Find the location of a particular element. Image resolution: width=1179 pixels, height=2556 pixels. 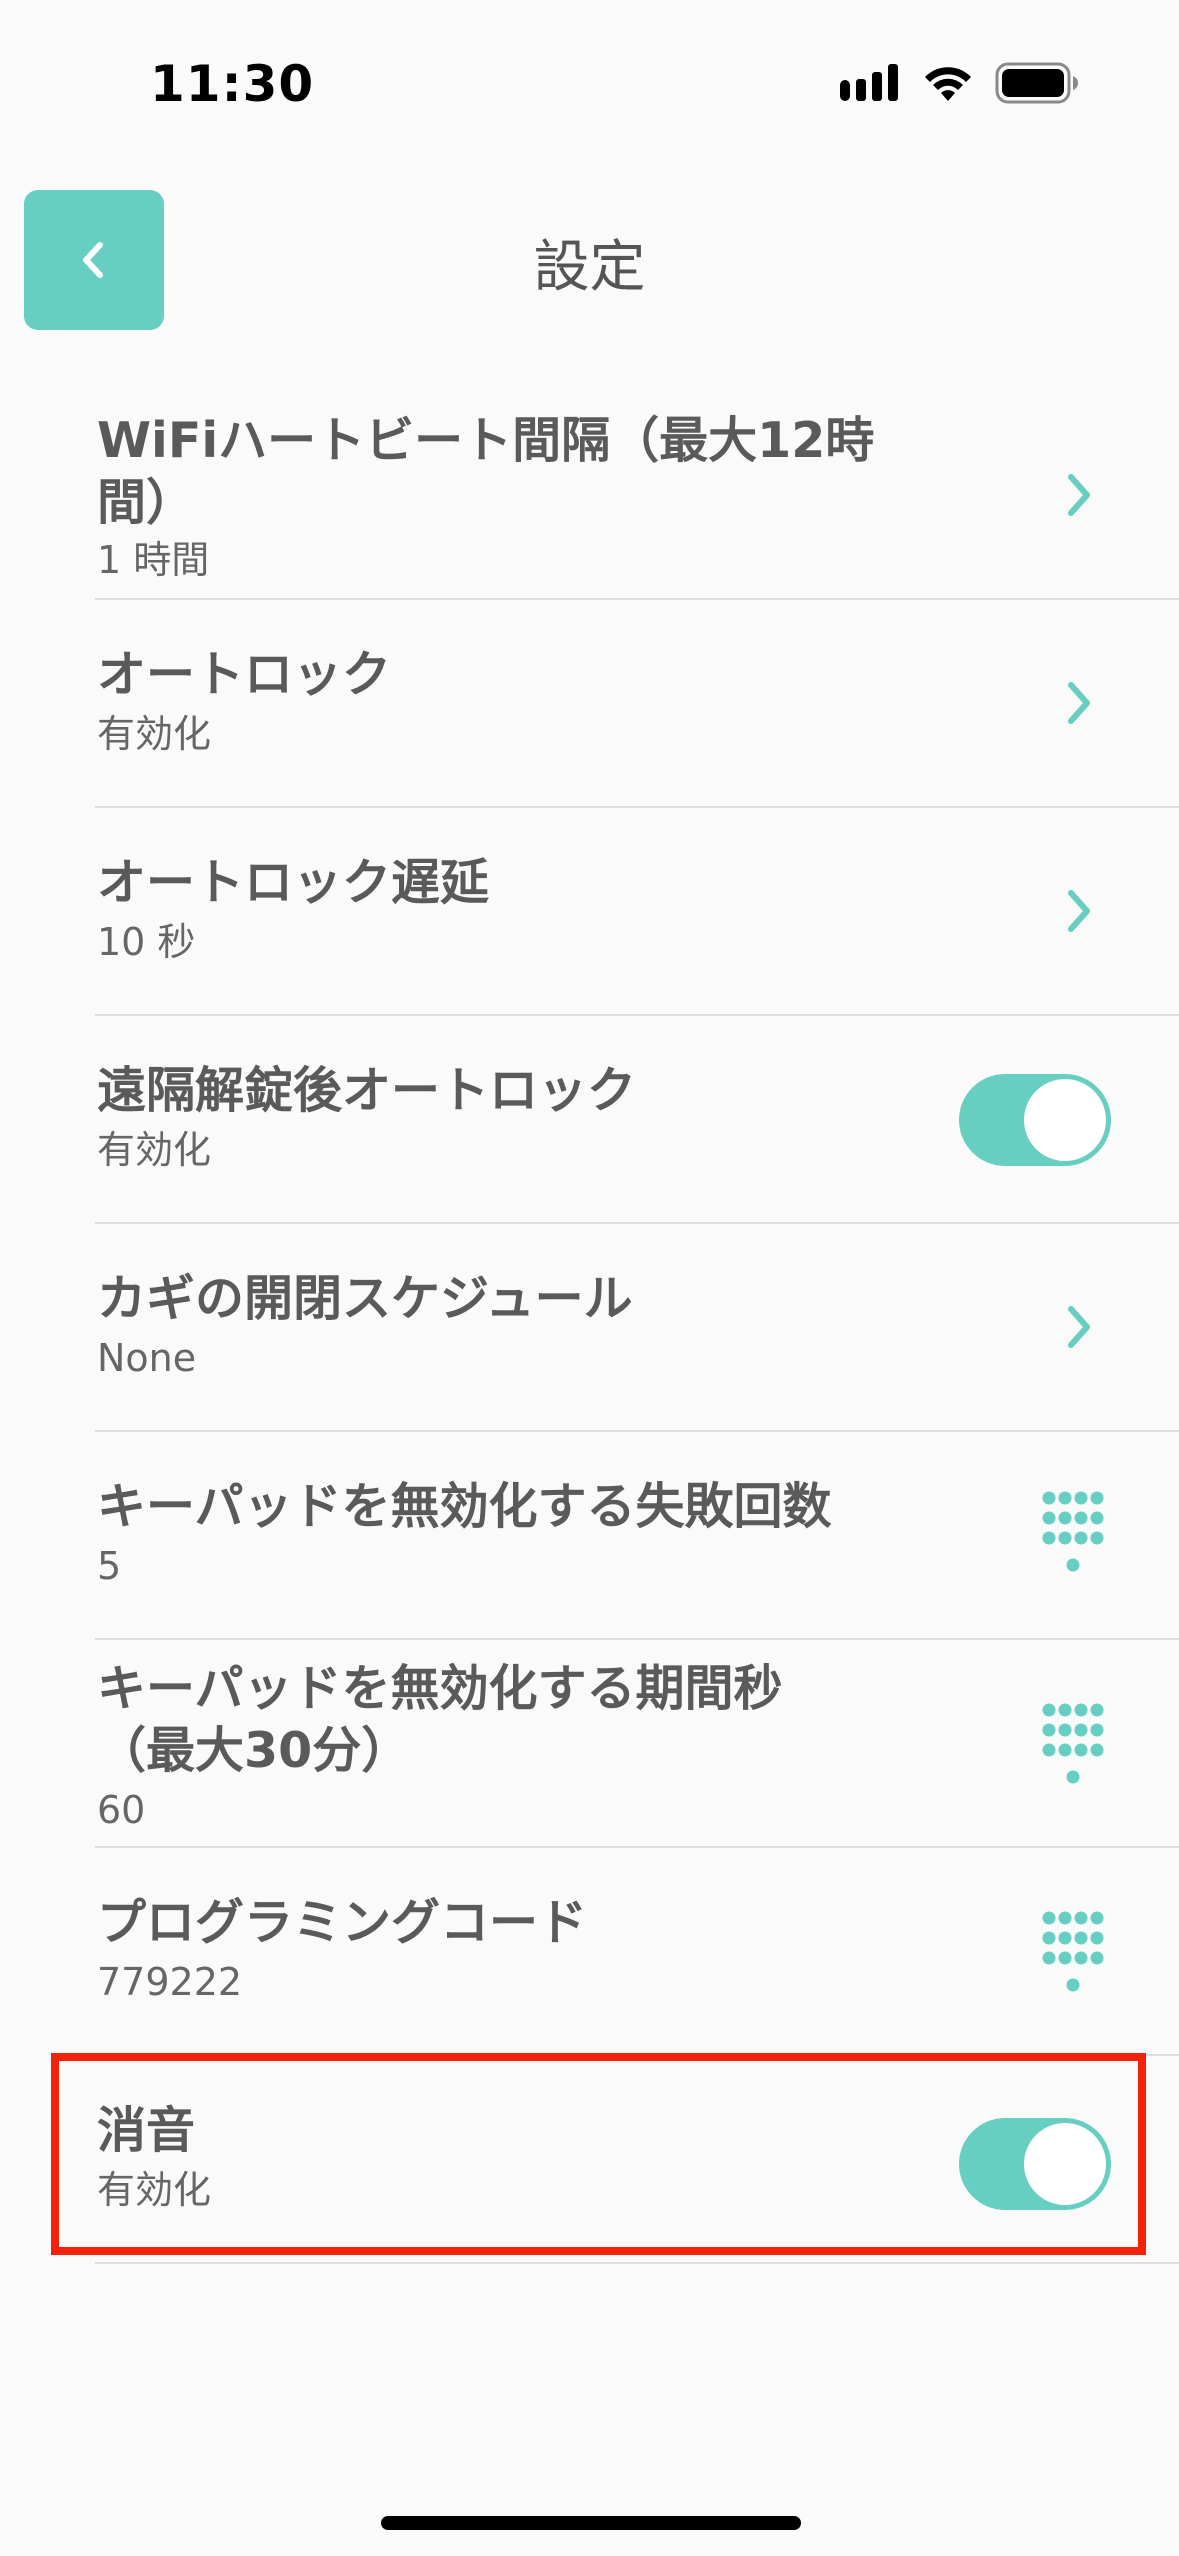

setting-row-programming-code: プログラミングコード 779222 is located at coordinates (637, 1952).